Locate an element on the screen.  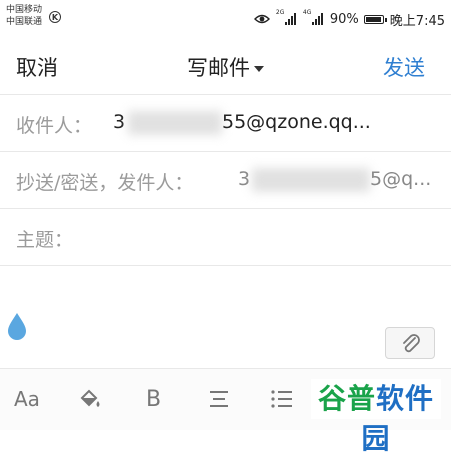
compose-header: 取消 写邮件 发送 is located at coordinates (225, 66).